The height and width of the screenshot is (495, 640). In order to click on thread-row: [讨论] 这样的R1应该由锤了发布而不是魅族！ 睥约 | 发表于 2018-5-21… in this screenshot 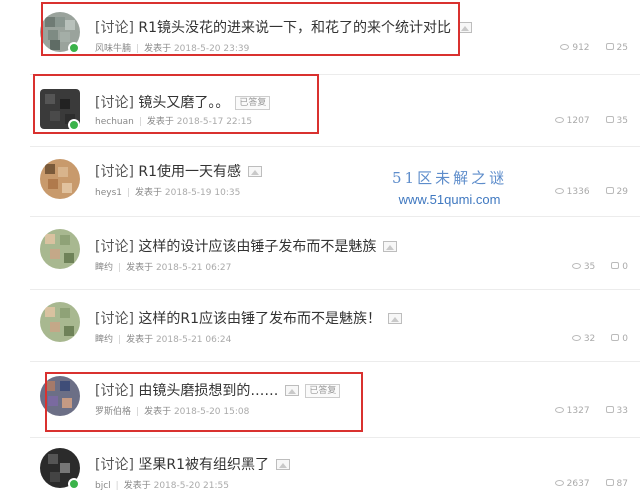, I will do `click(320, 326)`.